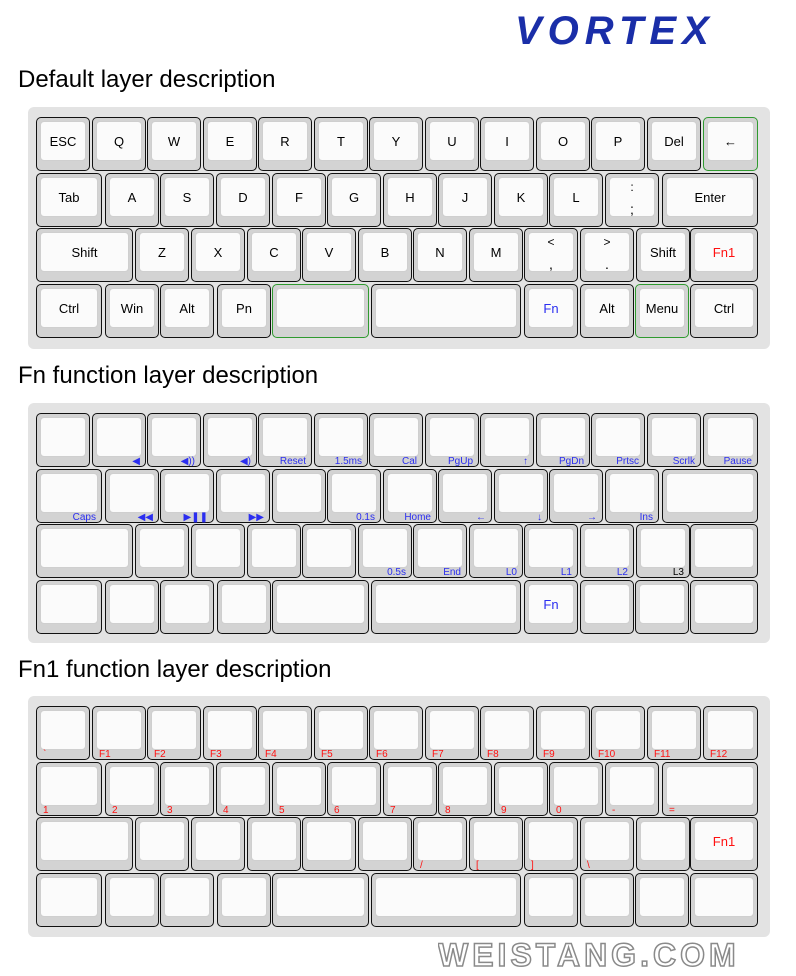 The width and height of the screenshot is (796, 976). Describe the element at coordinates (132, 308) in the screenshot. I see `key-label: Win` at that location.